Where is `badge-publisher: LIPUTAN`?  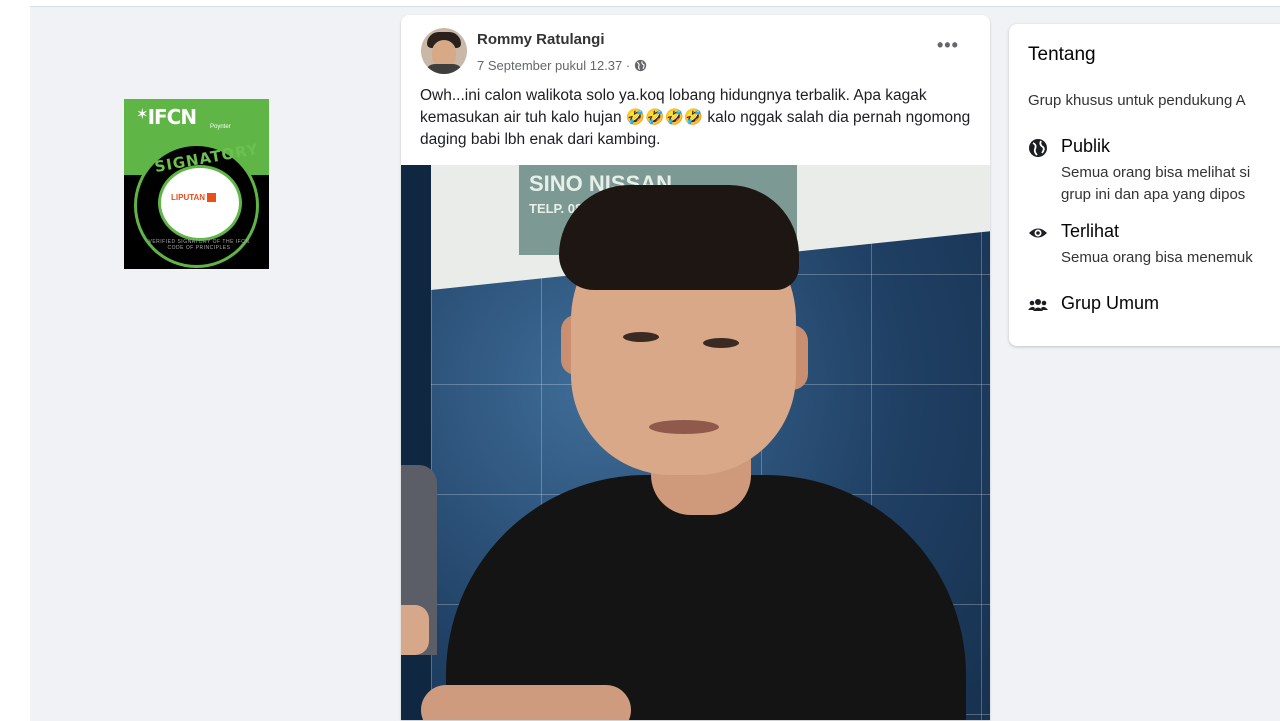
badge-publisher: LIPUTAN is located at coordinates (194, 198).